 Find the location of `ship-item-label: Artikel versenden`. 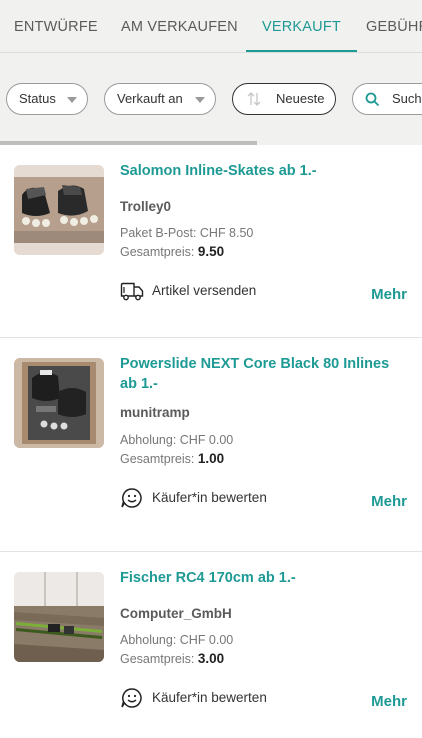

ship-item-label: Artikel versenden is located at coordinates (204, 290).